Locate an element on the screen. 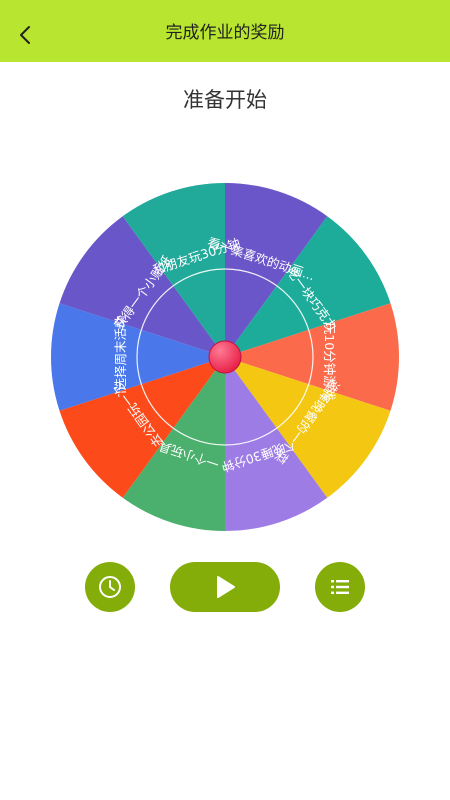  list-icon is located at coordinates (340, 587).